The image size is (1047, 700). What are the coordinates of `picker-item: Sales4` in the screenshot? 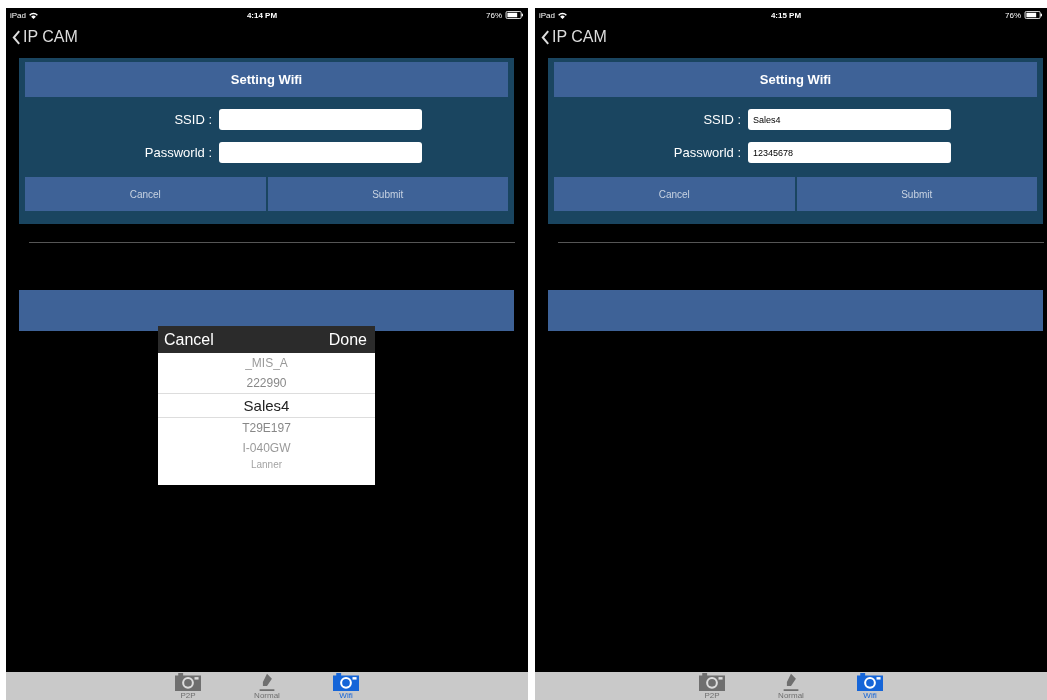 It's located at (266, 405).